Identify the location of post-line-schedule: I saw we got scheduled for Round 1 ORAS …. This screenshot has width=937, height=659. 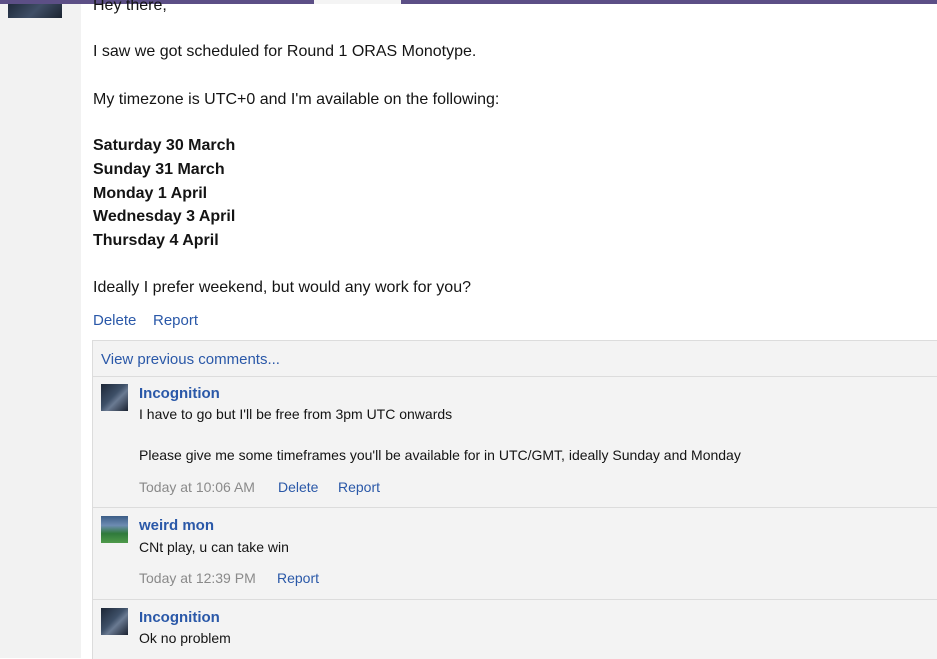
(285, 51).